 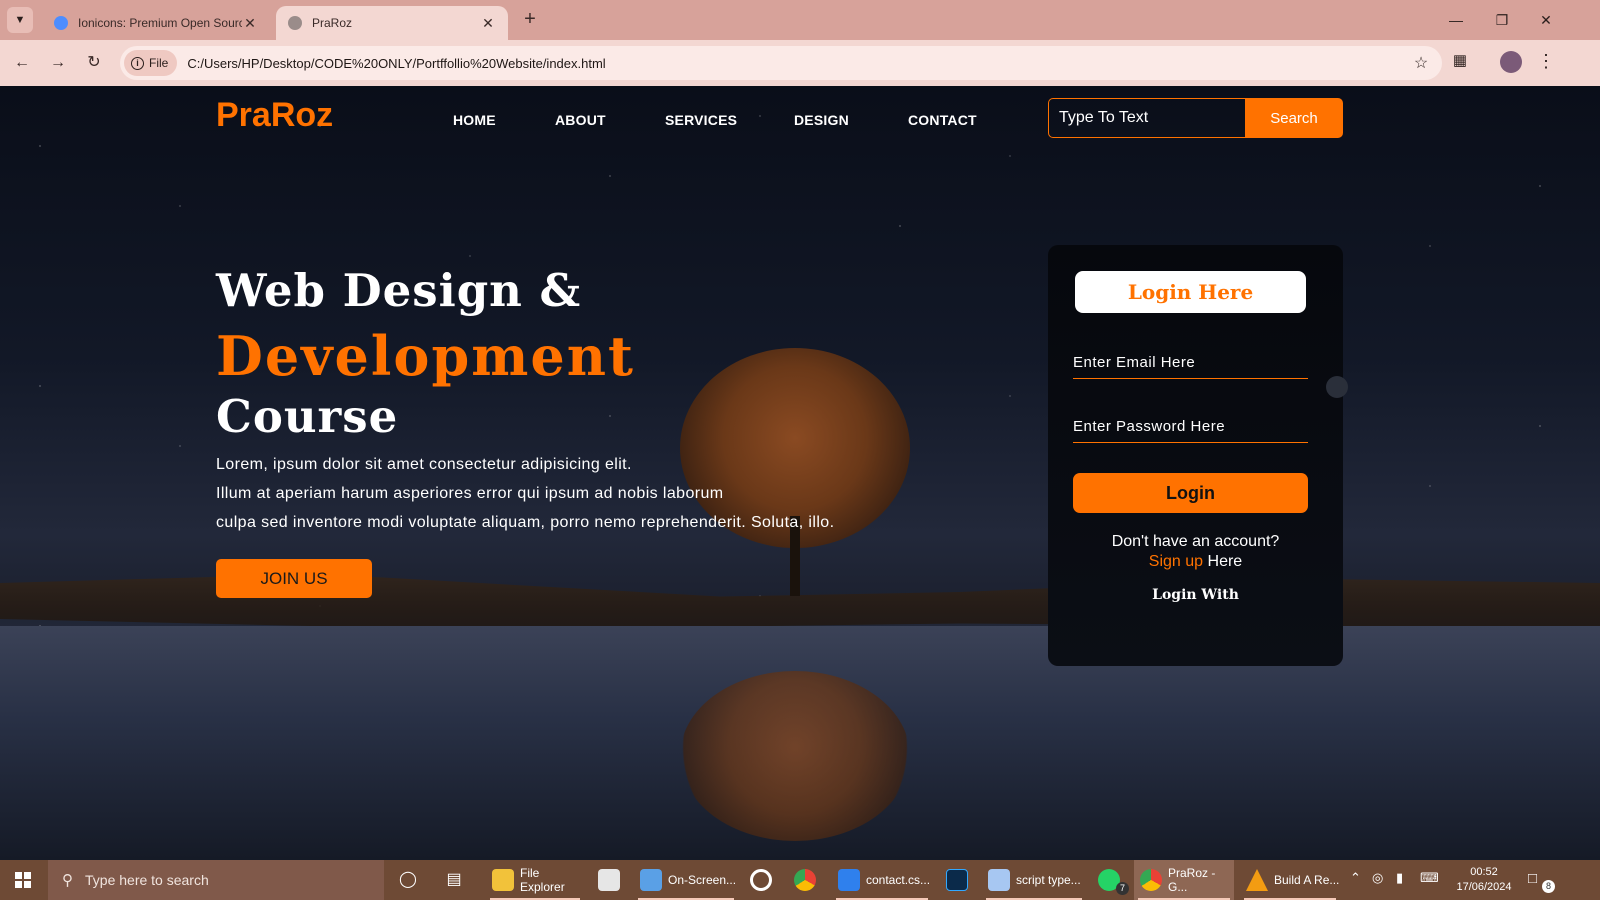 I want to click on notification-icon: □, so click(x=1532, y=878).